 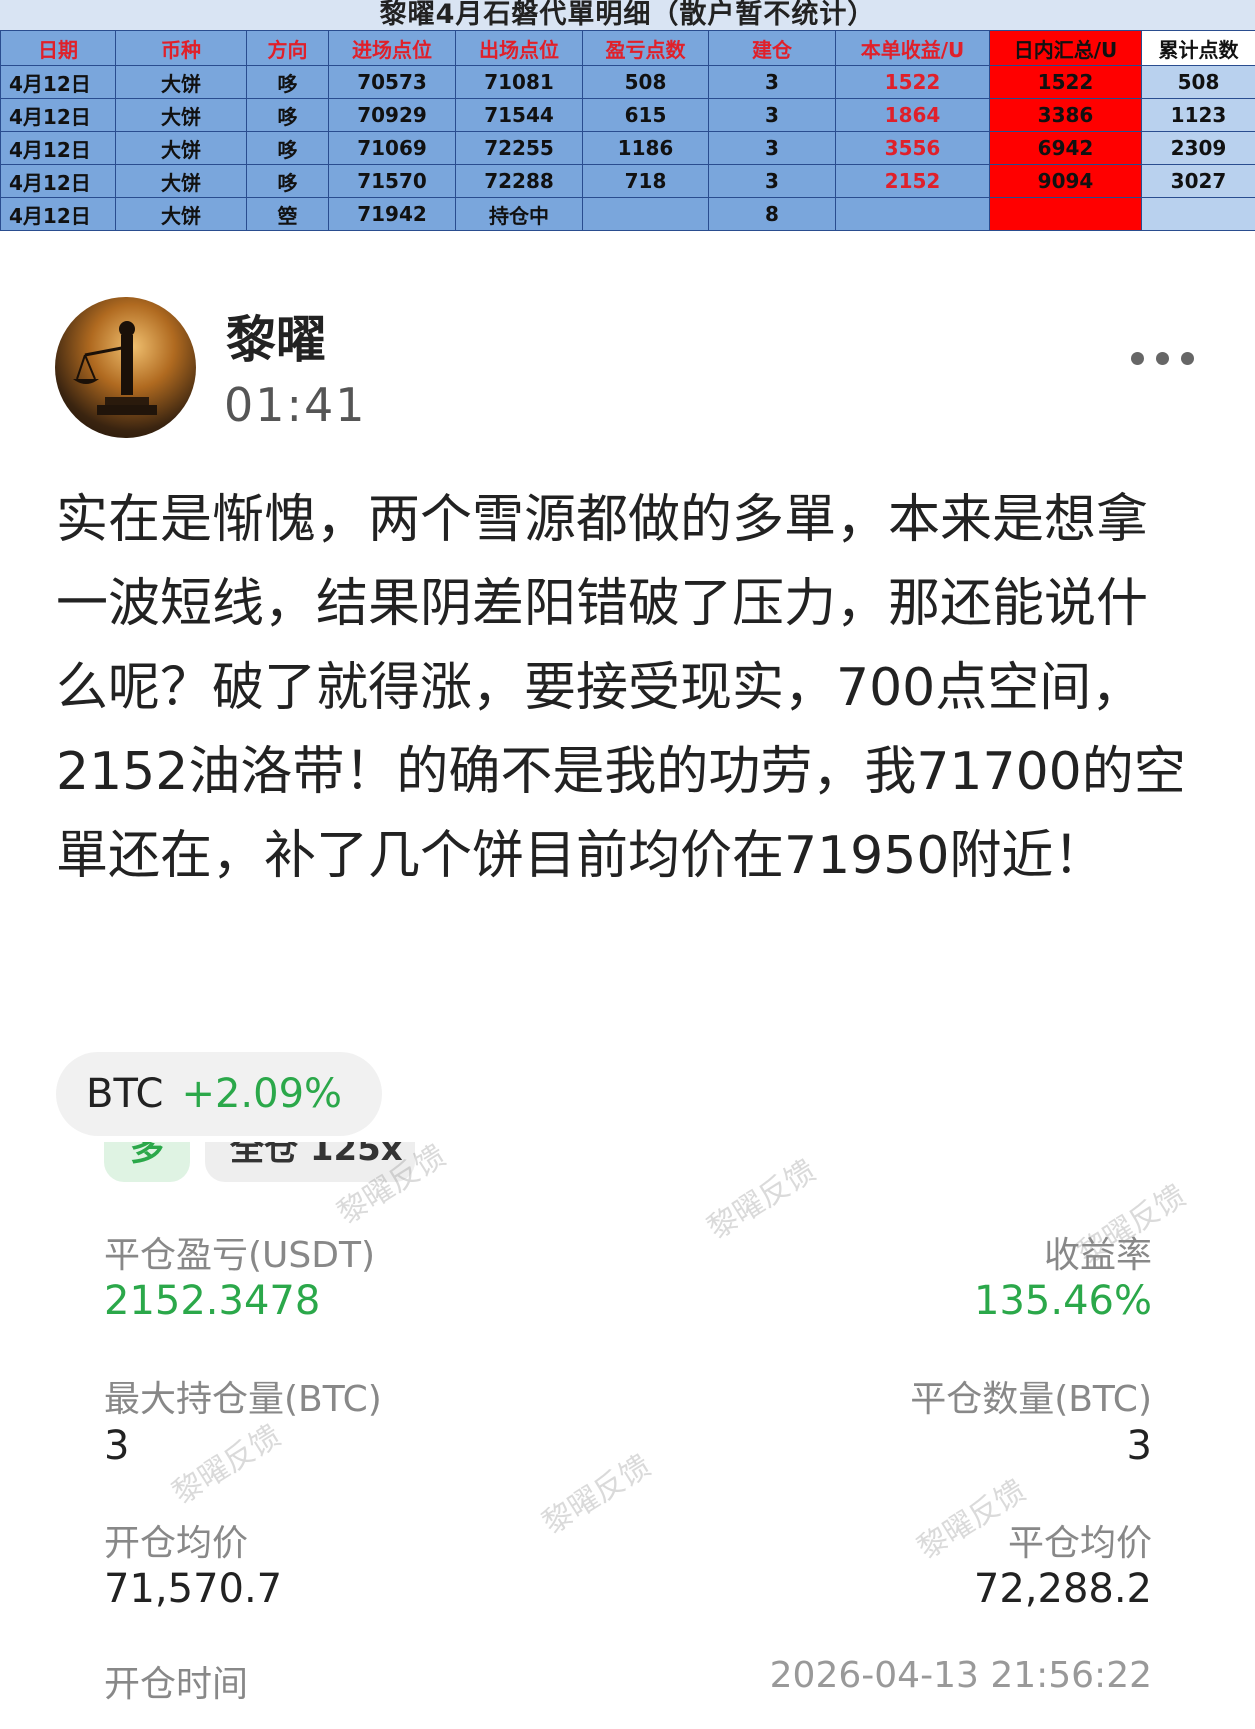 What do you see at coordinates (262, 1094) in the screenshot?
I see `coin-change: +2.09%` at bounding box center [262, 1094].